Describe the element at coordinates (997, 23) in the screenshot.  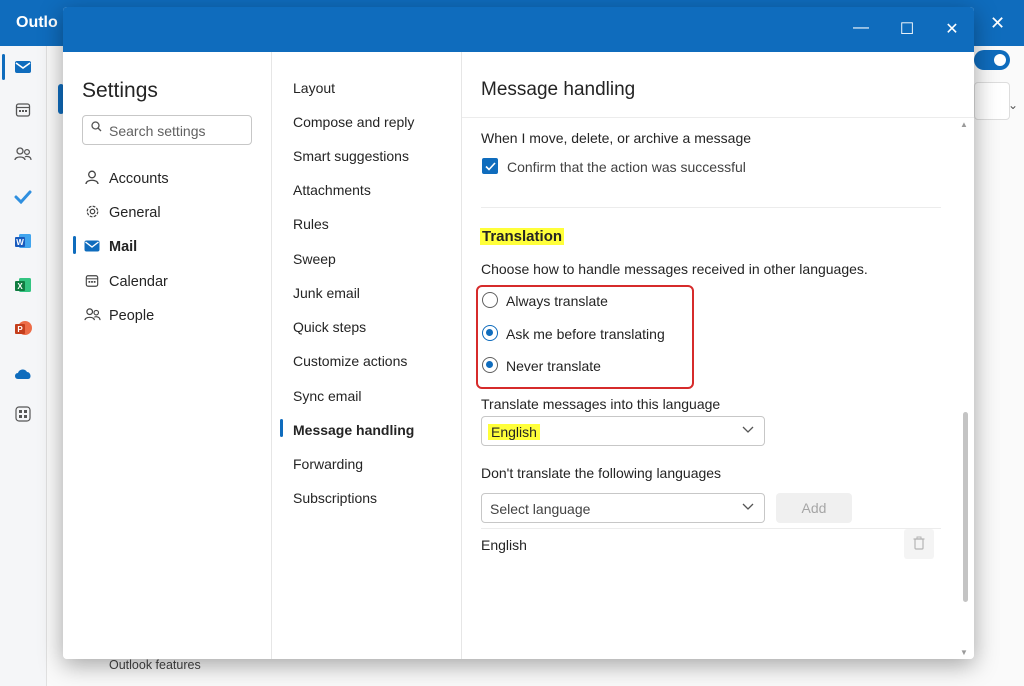
I see `app-close-icon: ✕` at that location.